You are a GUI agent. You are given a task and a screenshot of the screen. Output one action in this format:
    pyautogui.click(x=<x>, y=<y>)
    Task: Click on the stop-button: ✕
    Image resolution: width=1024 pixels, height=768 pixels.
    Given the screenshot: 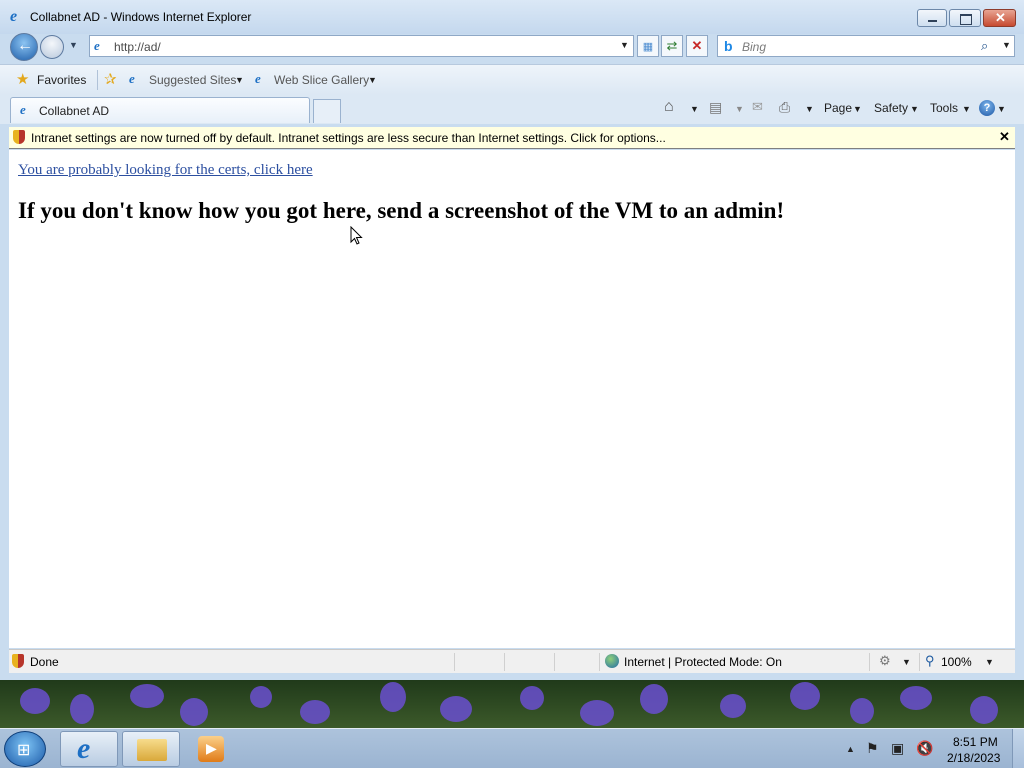 What is the action you would take?
    pyautogui.click(x=697, y=46)
    